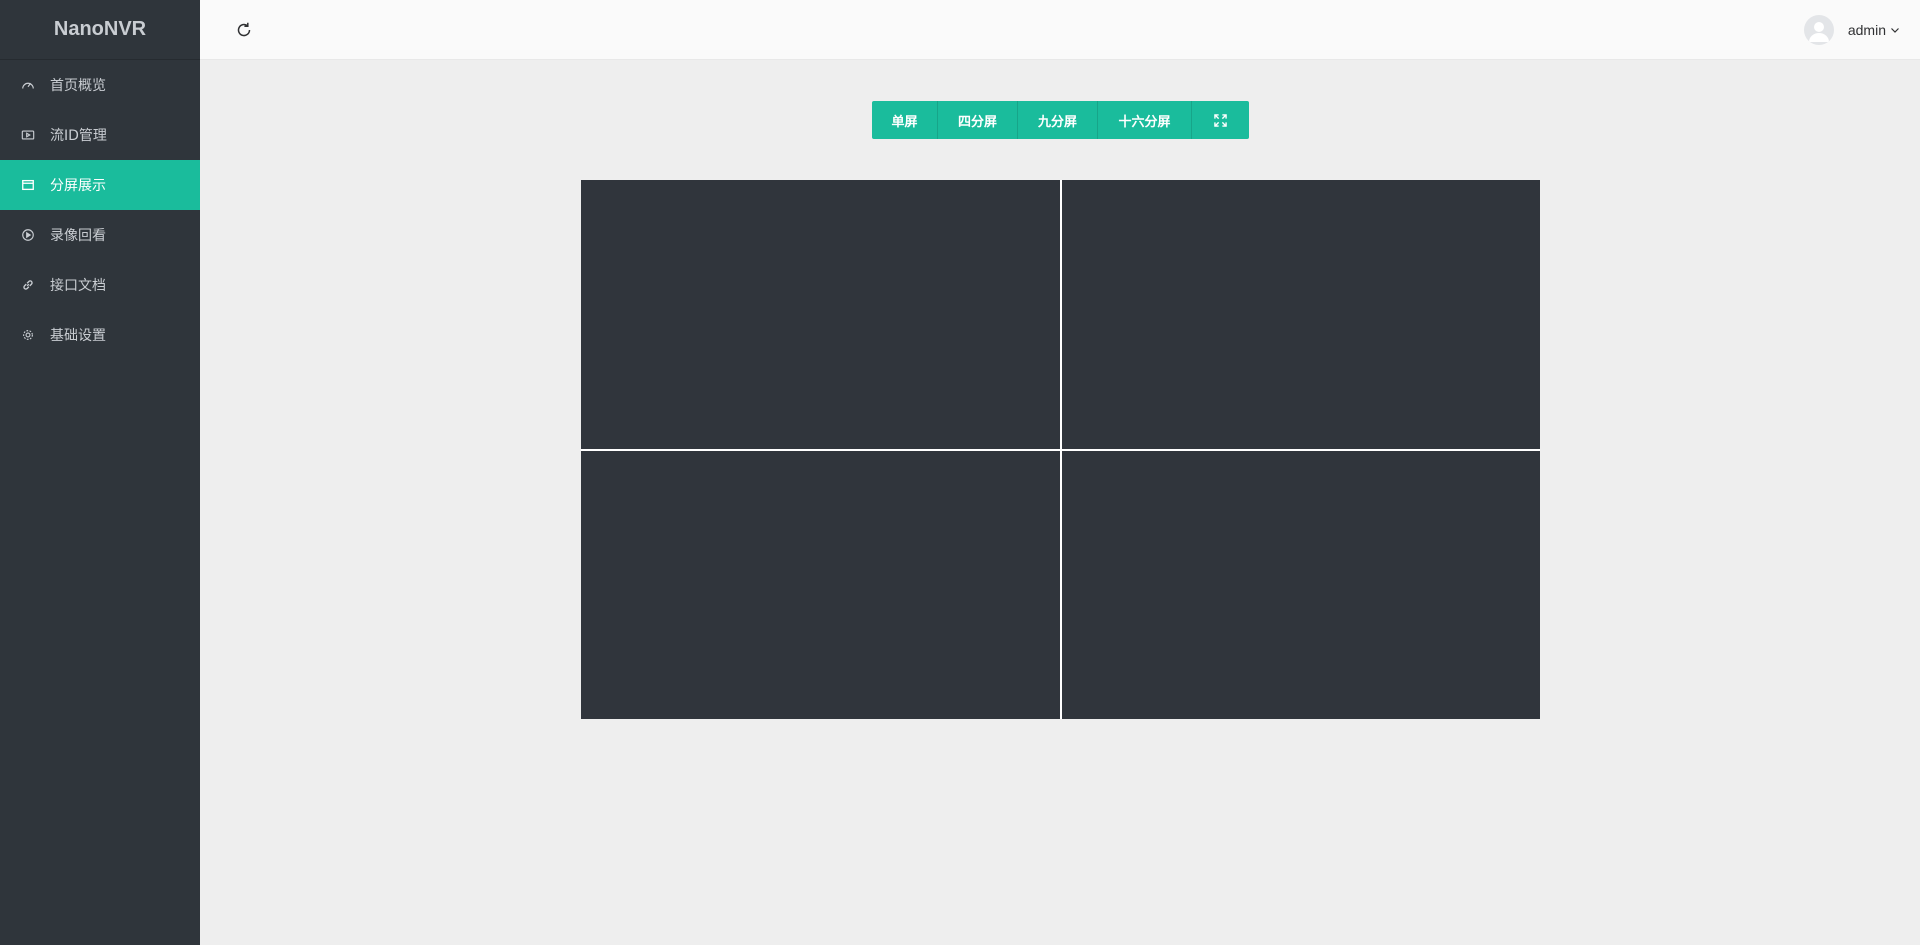 This screenshot has width=1920, height=945. I want to click on sidebar-item-label: 分屏展示, so click(78, 186).